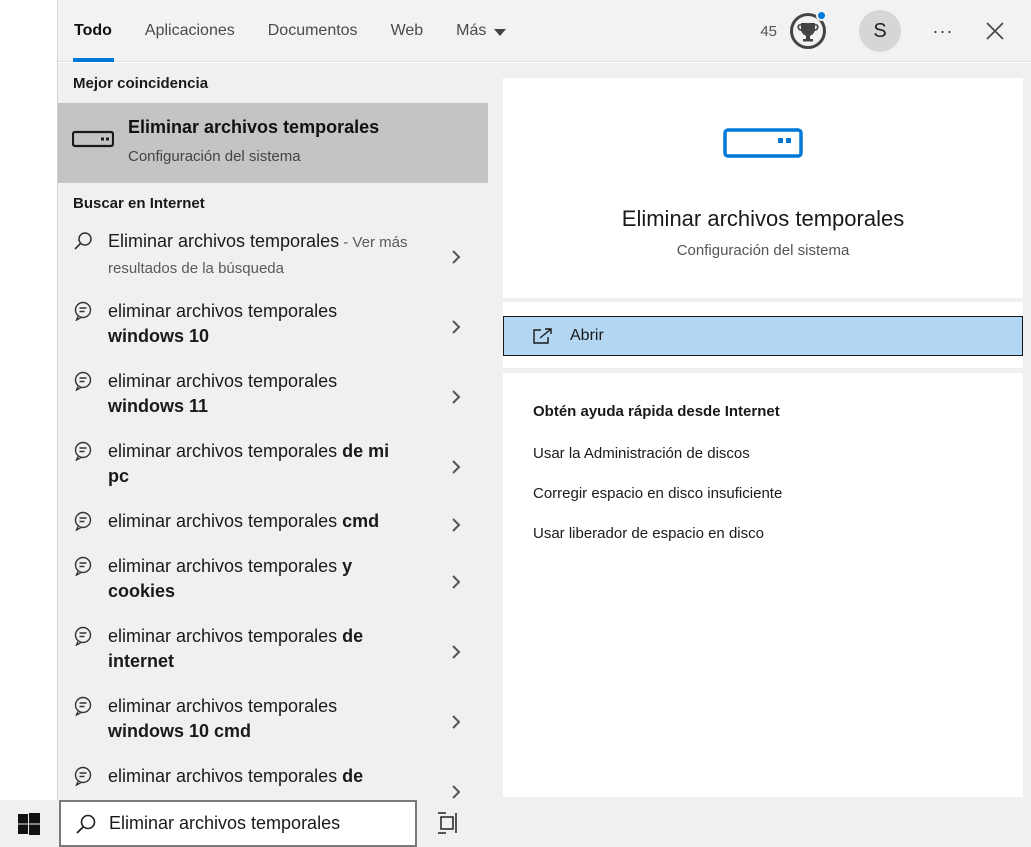 The width and height of the screenshot is (1031, 847). What do you see at coordinates (768, 31) in the screenshot?
I see `rewards-points: 45` at bounding box center [768, 31].